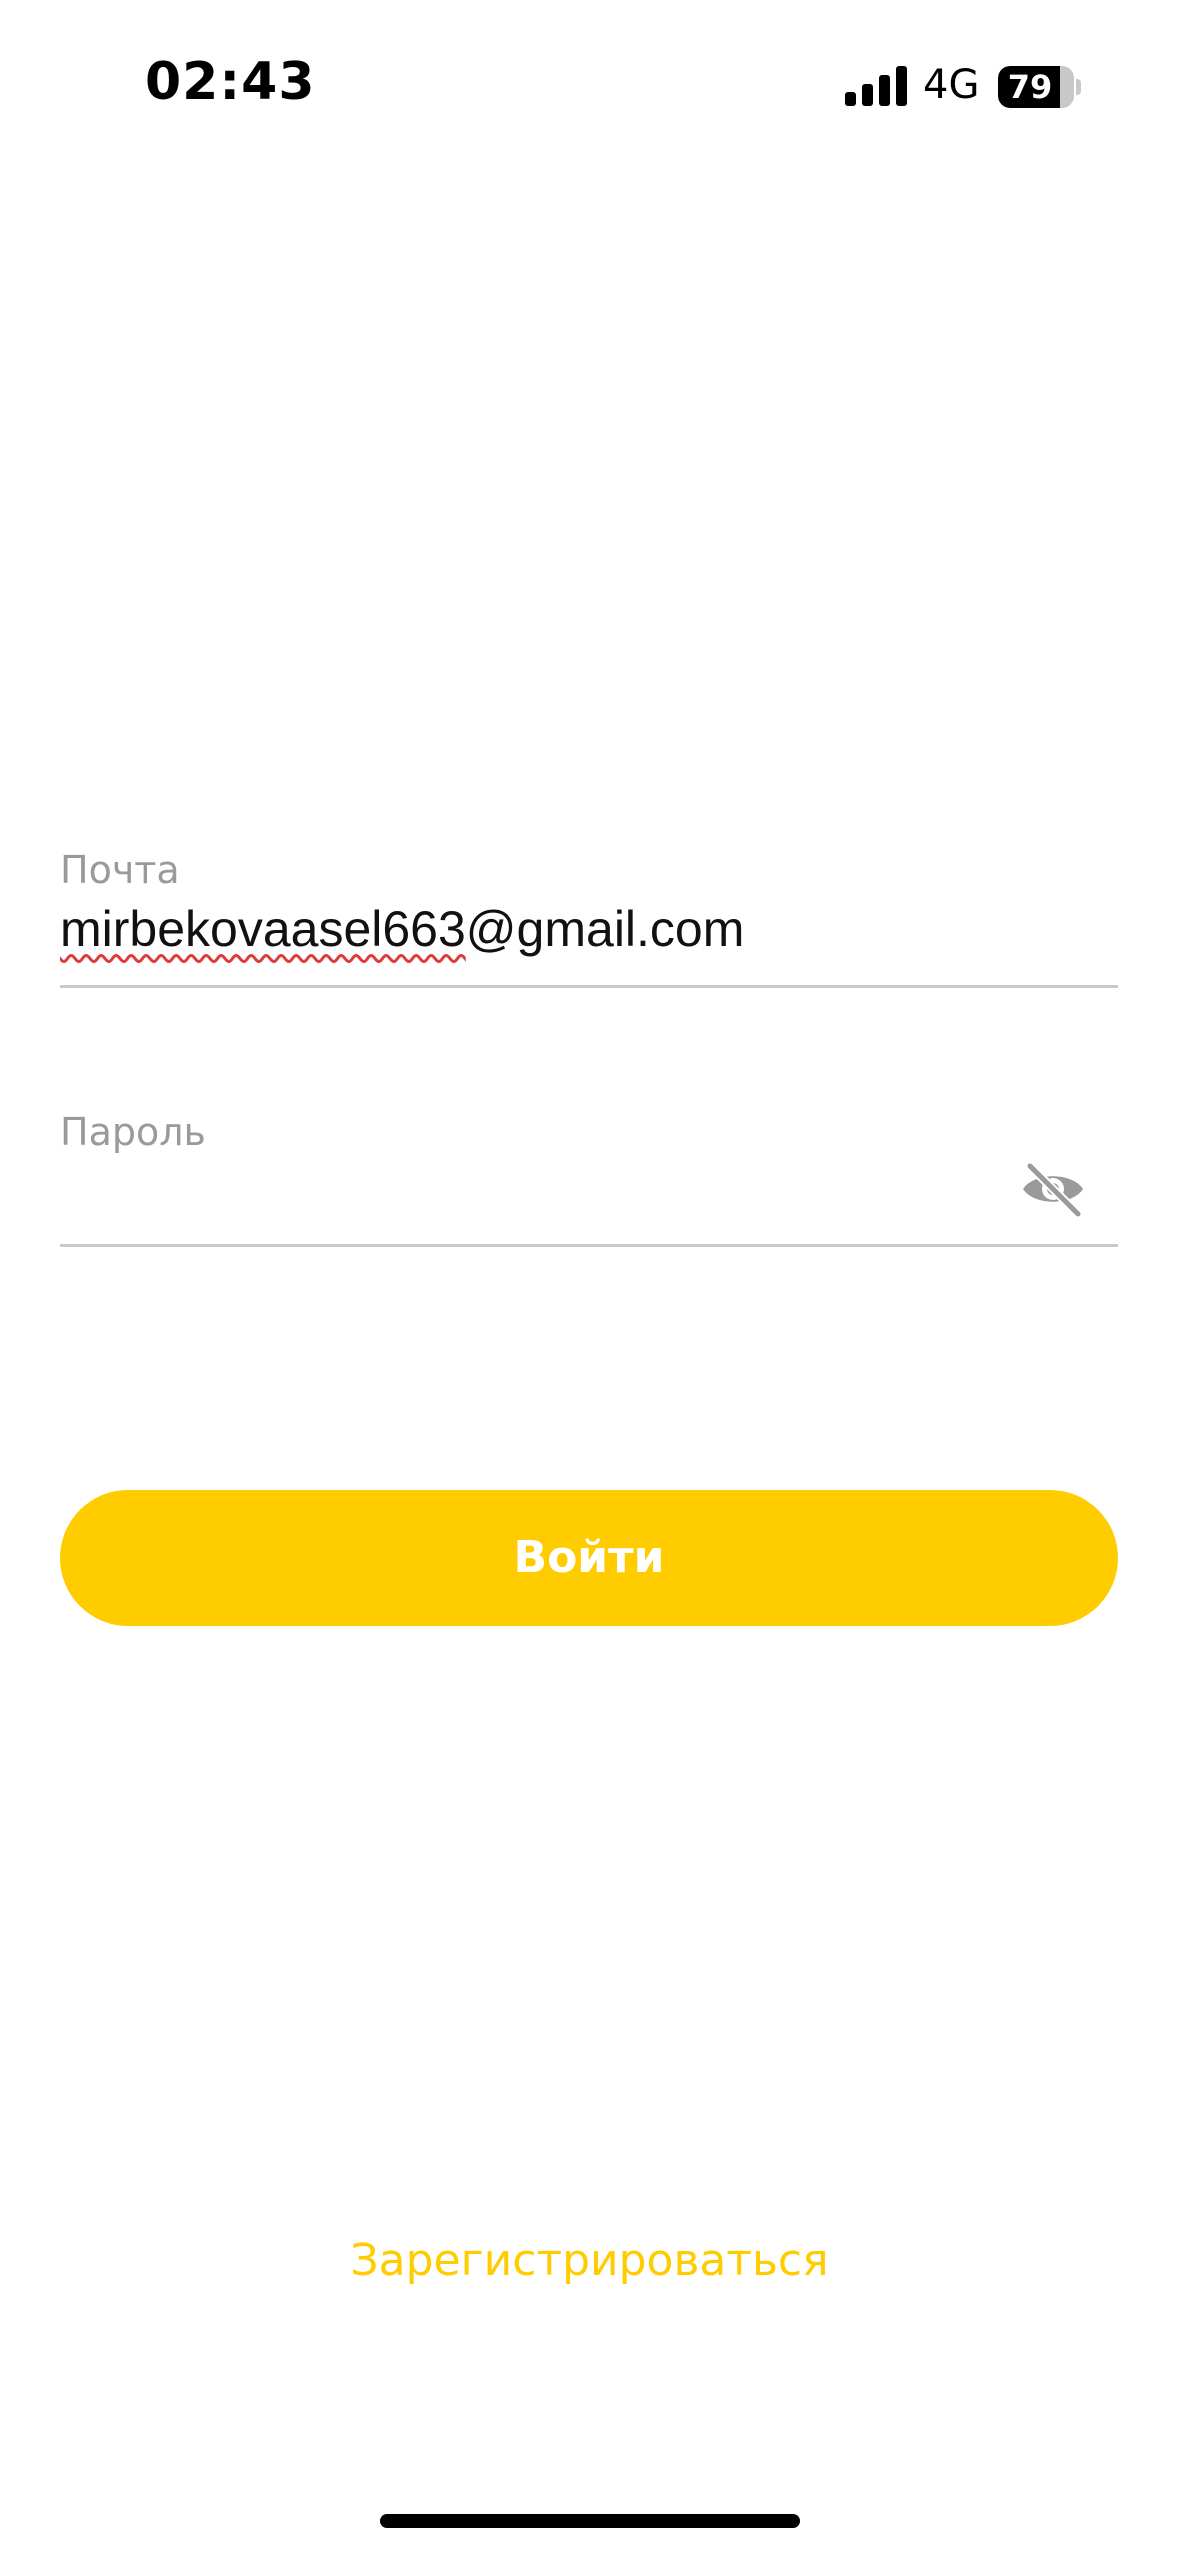  I want to click on cellular-signal-icon, so click(876, 86).